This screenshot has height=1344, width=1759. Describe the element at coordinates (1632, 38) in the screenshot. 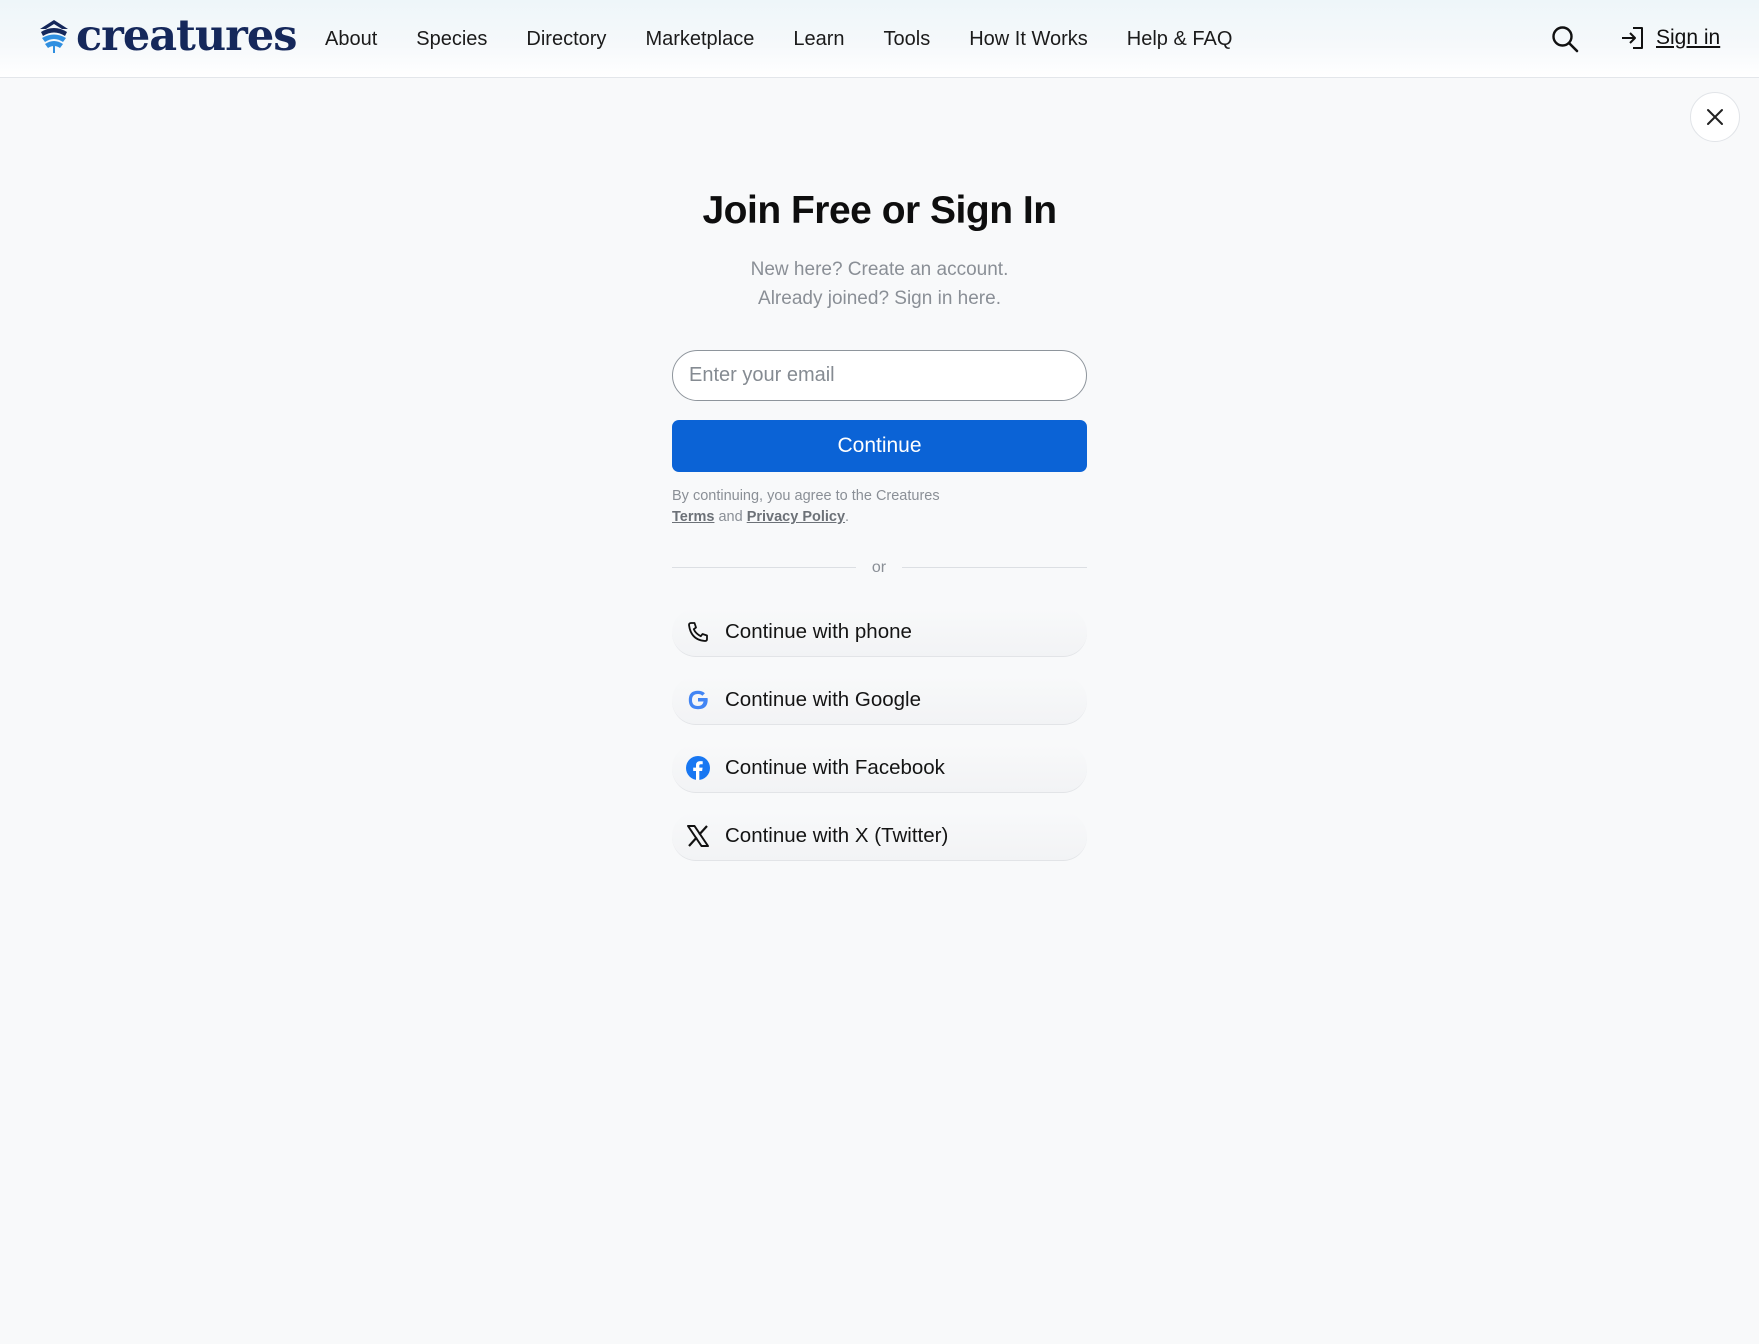

I see `sign-in-icon` at that location.